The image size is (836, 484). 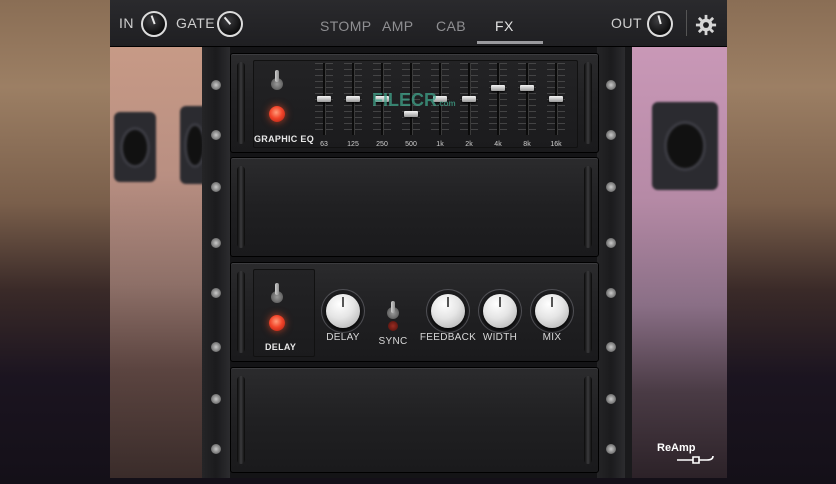 I want to click on gate-knob, so click(x=230, y=24).